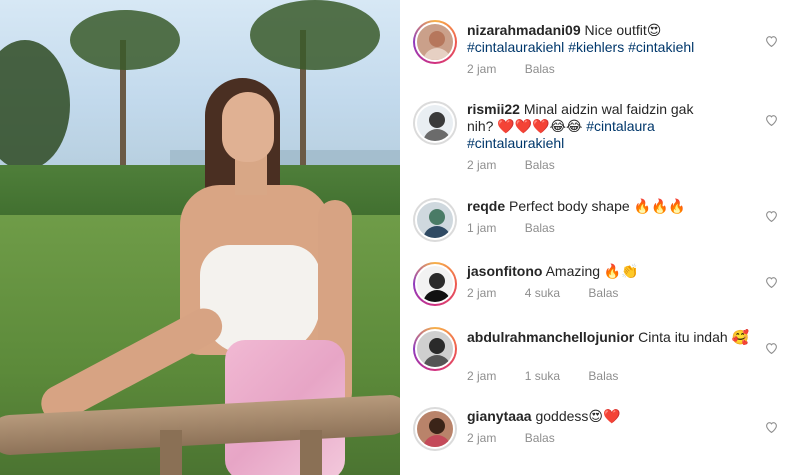  I want to click on comment-username: rismii22, so click(493, 109).